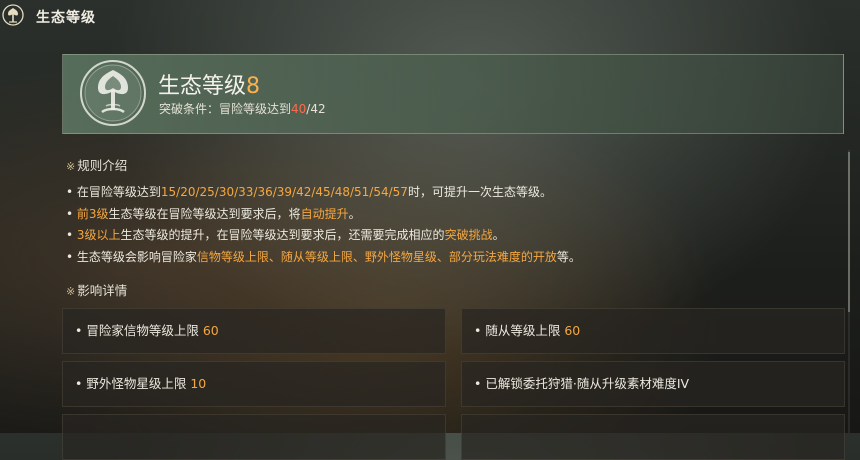 Image resolution: width=860 pixels, height=460 pixels. Describe the element at coordinates (282, 235) in the screenshot. I see `rule-text: 生态等级的提升，在冒险等级达到要求后，还需要完成相应的` at that location.